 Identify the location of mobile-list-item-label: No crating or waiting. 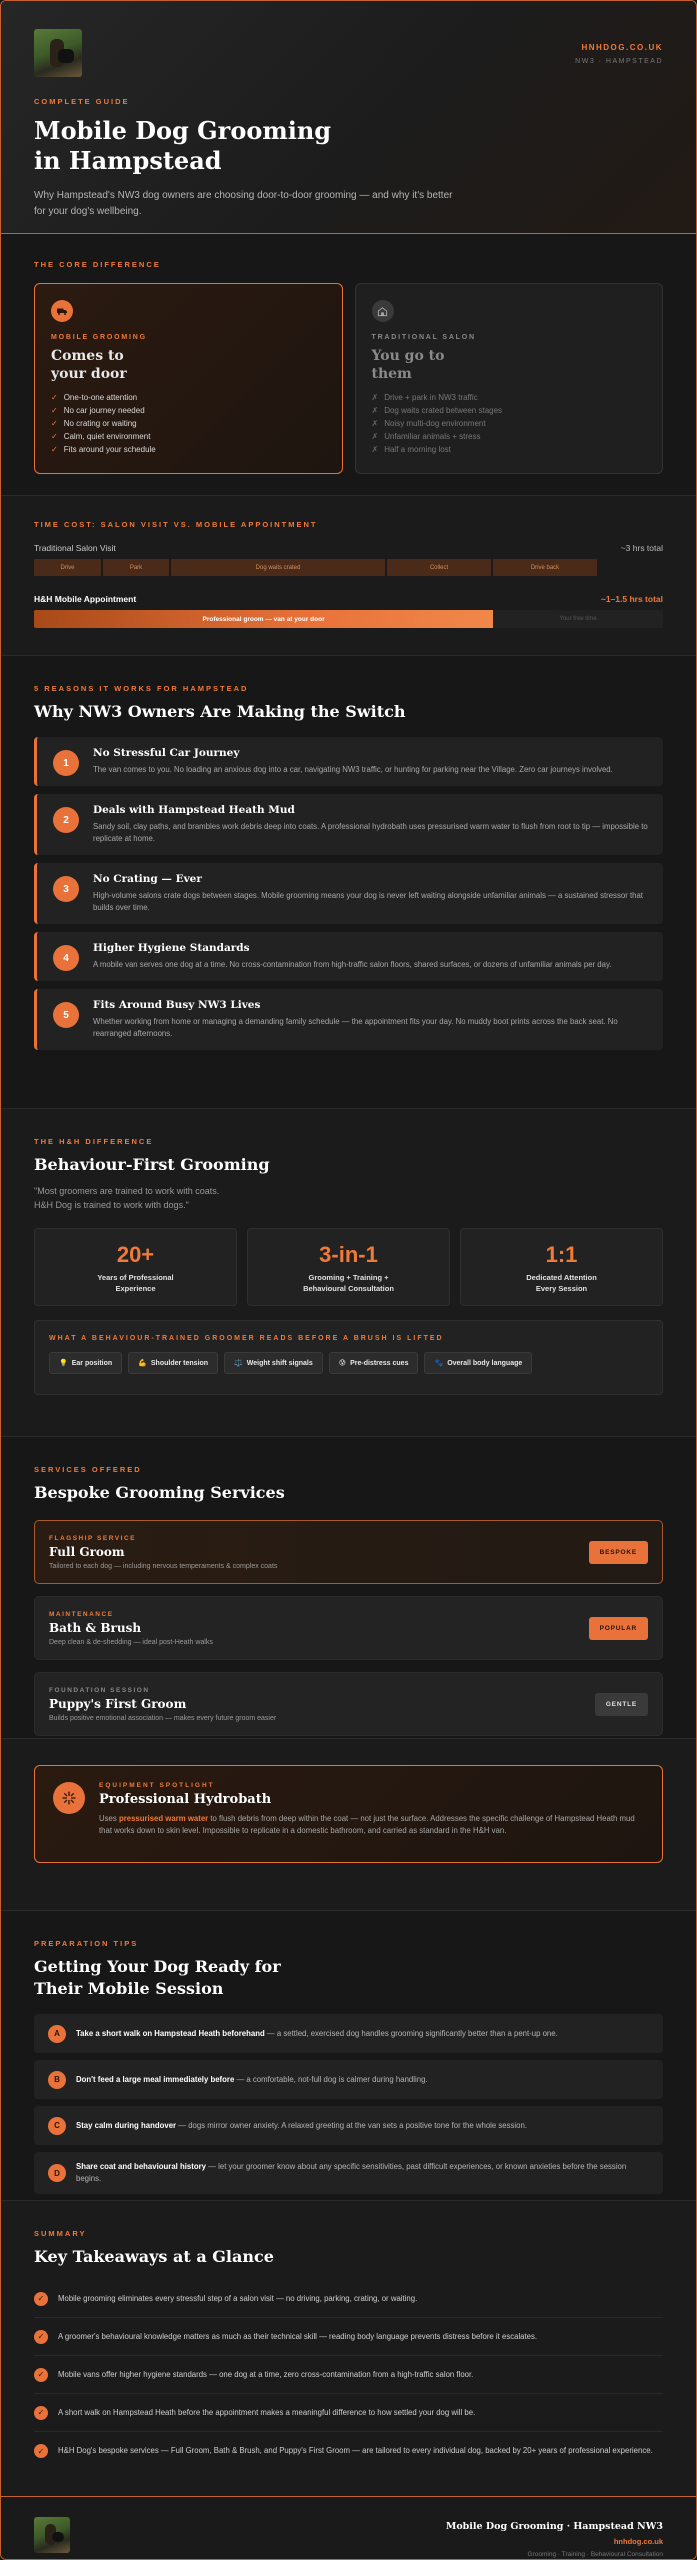
(100, 423).